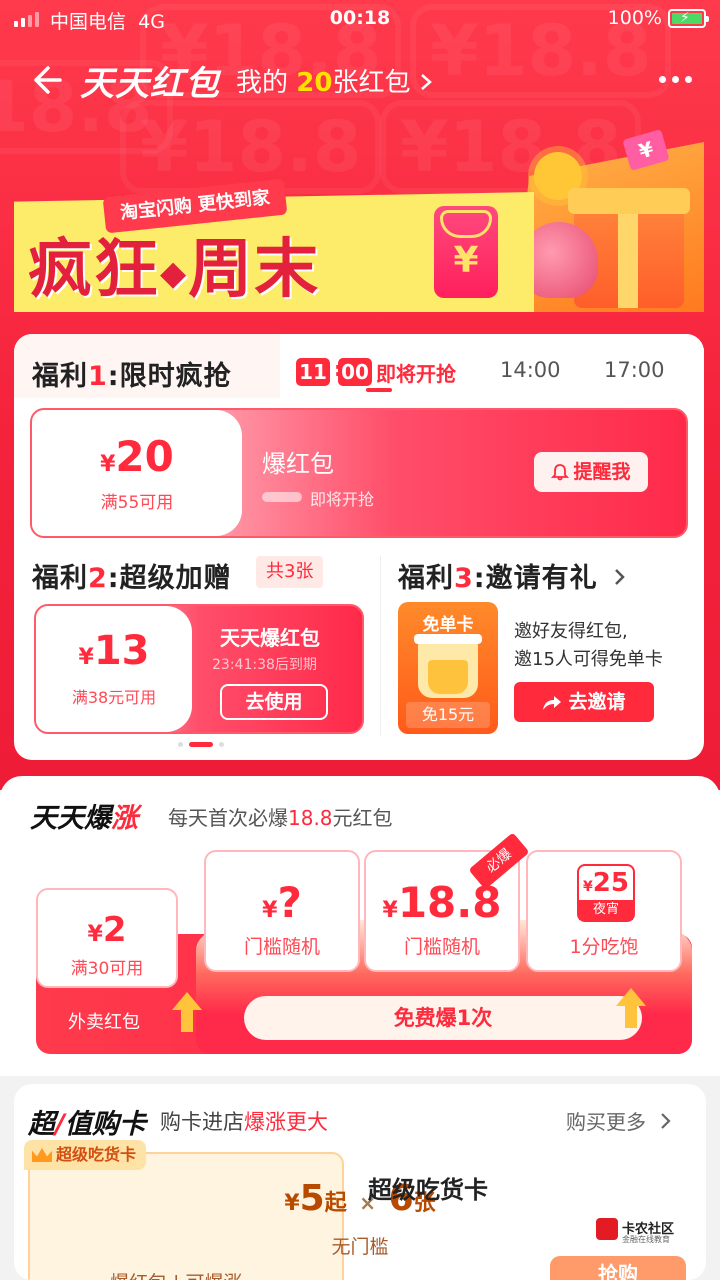  I want to click on boost-card-takeout: ¥2 满30可用, so click(107, 938).